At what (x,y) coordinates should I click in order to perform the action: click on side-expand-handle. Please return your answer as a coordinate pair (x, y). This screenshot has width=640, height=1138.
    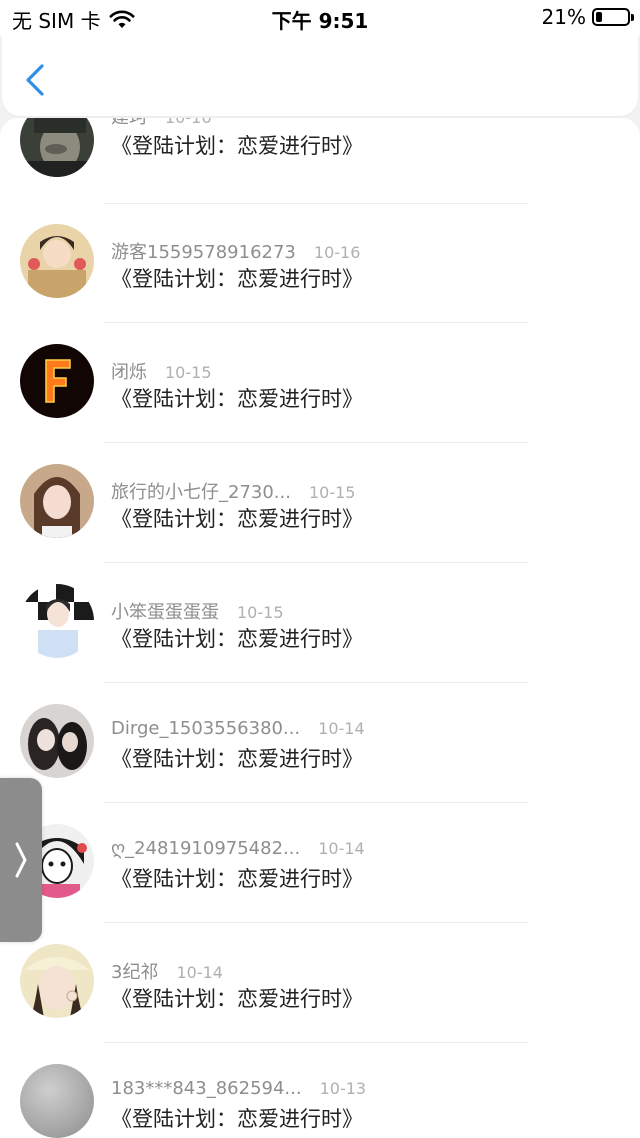
    Looking at the image, I should click on (21, 860).